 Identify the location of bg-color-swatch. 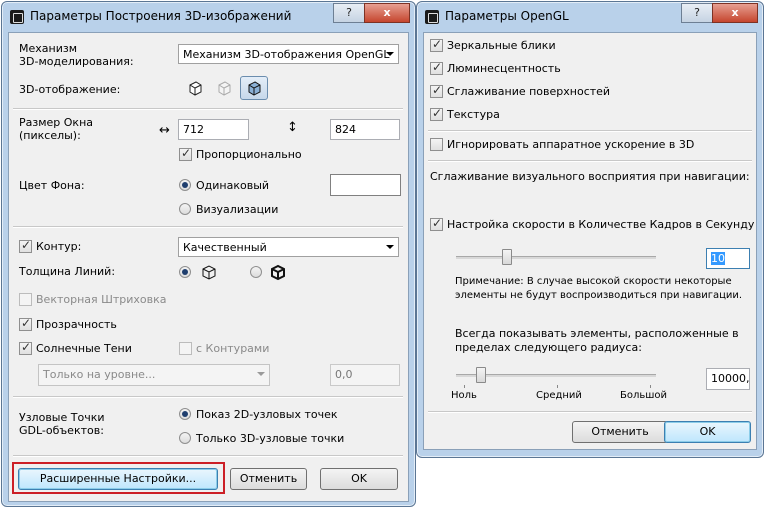
(365, 185).